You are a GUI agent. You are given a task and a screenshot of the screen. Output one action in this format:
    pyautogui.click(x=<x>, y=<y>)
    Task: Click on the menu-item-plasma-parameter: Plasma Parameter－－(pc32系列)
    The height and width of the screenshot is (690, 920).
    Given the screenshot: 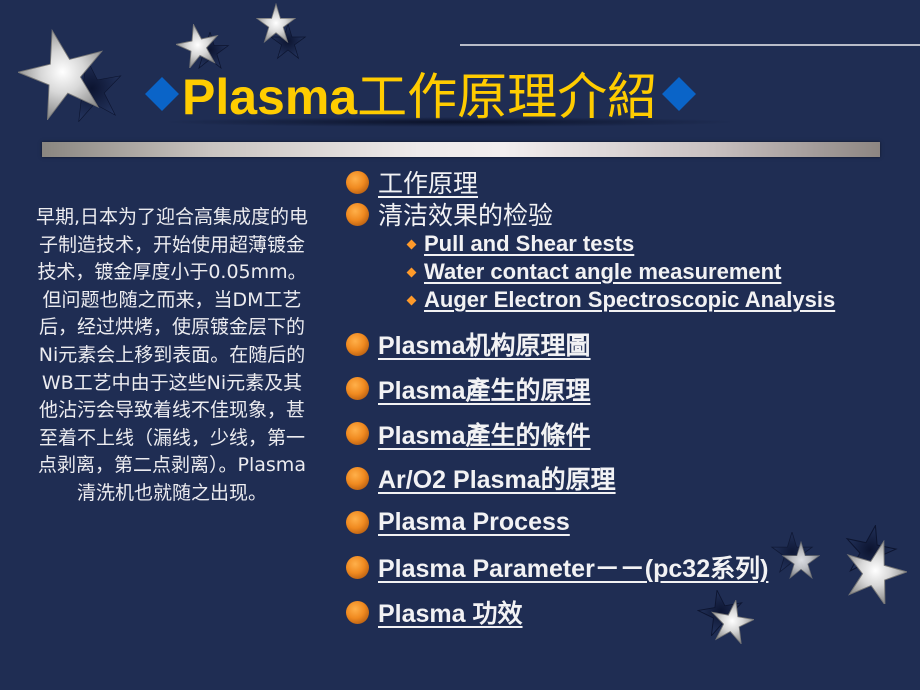 What is the action you would take?
    pyautogui.click(x=633, y=567)
    